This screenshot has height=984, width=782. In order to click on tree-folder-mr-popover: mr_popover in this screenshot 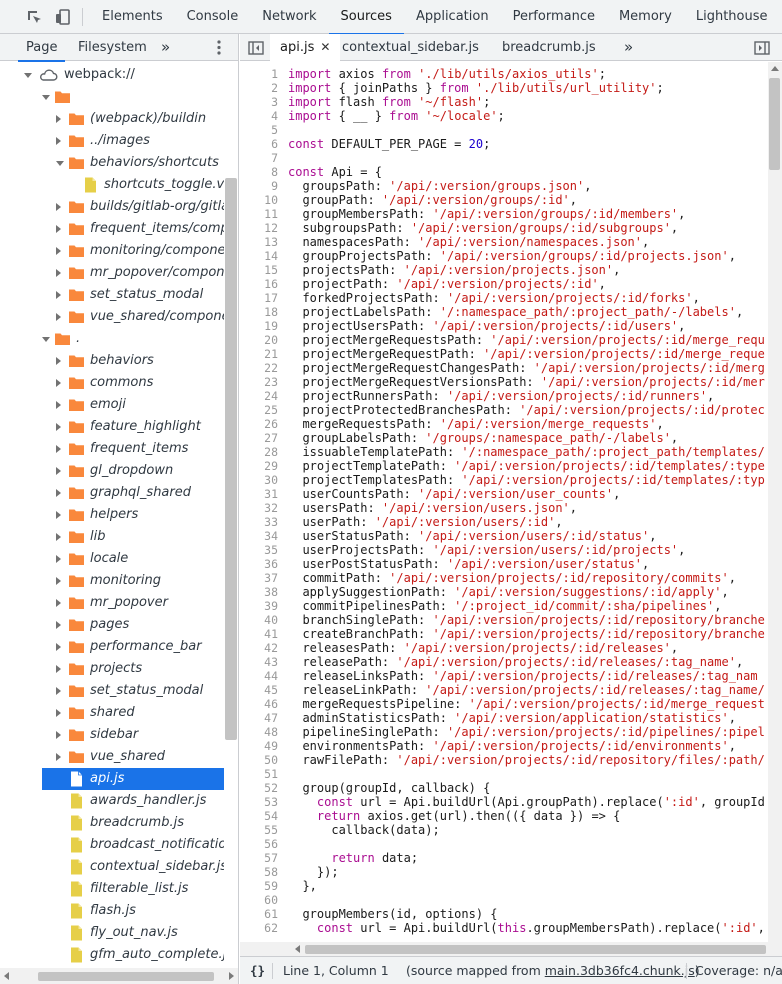, I will do `click(112, 603)`.